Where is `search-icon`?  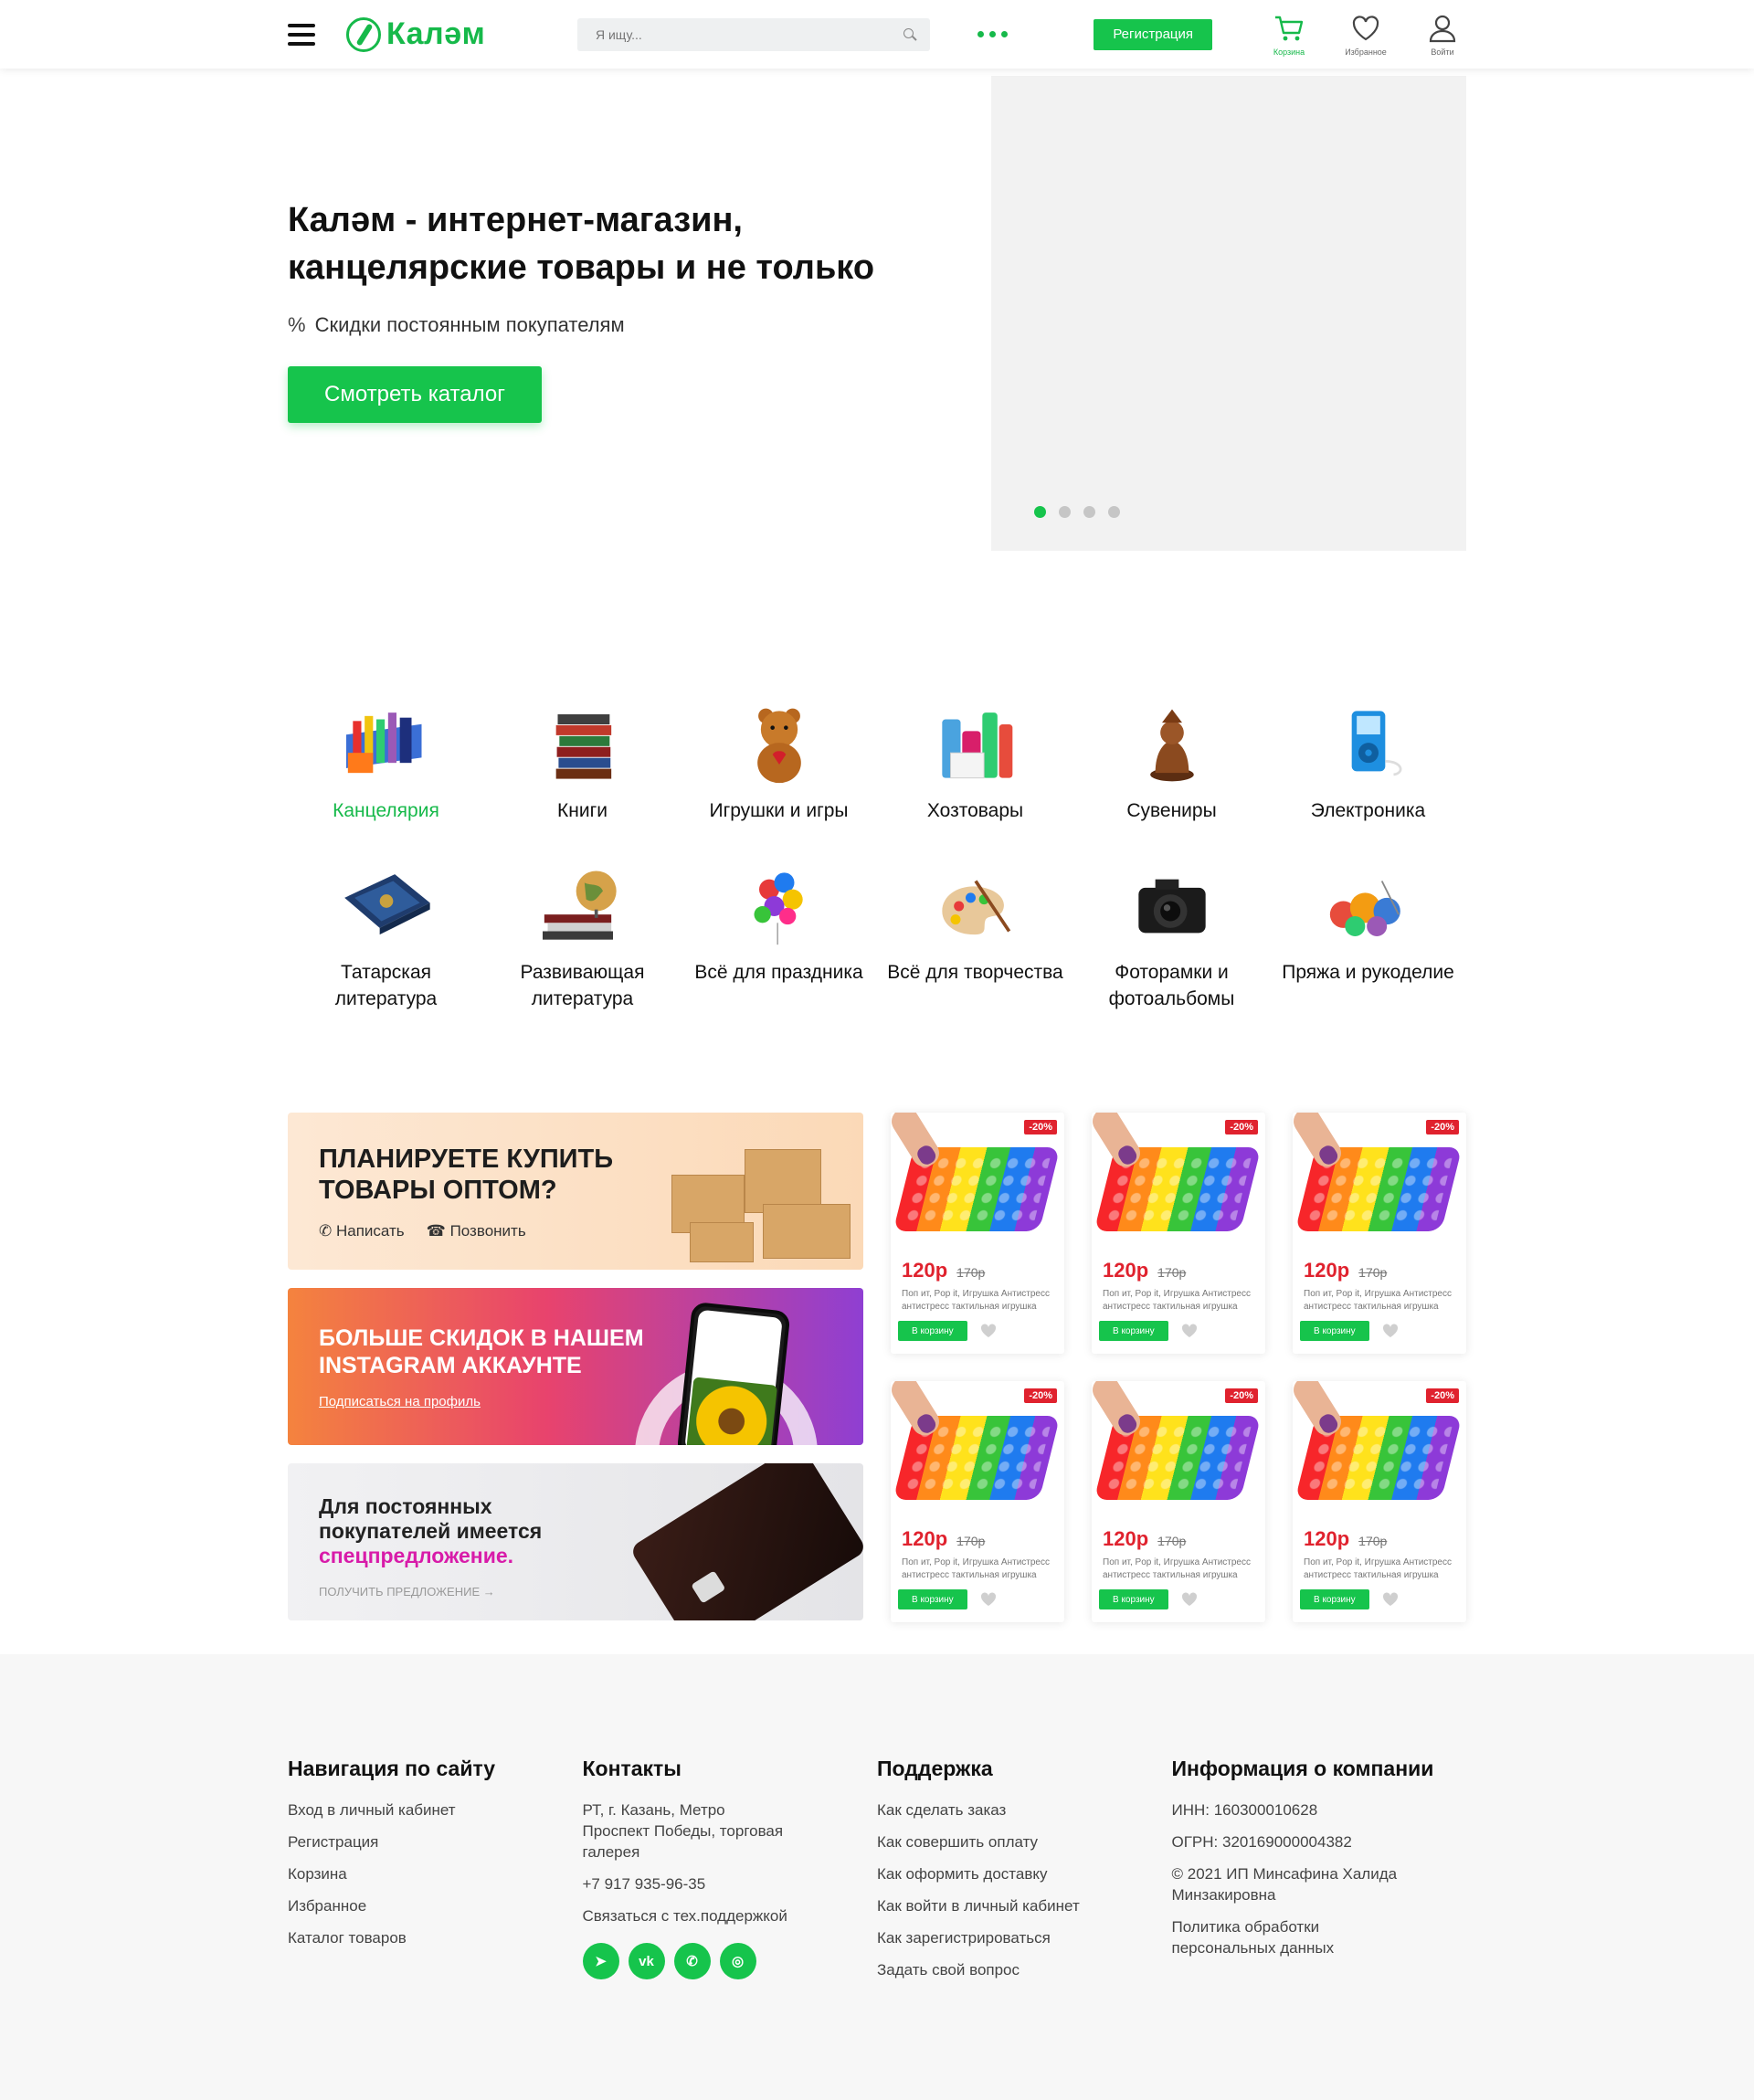
search-icon is located at coordinates (910, 34).